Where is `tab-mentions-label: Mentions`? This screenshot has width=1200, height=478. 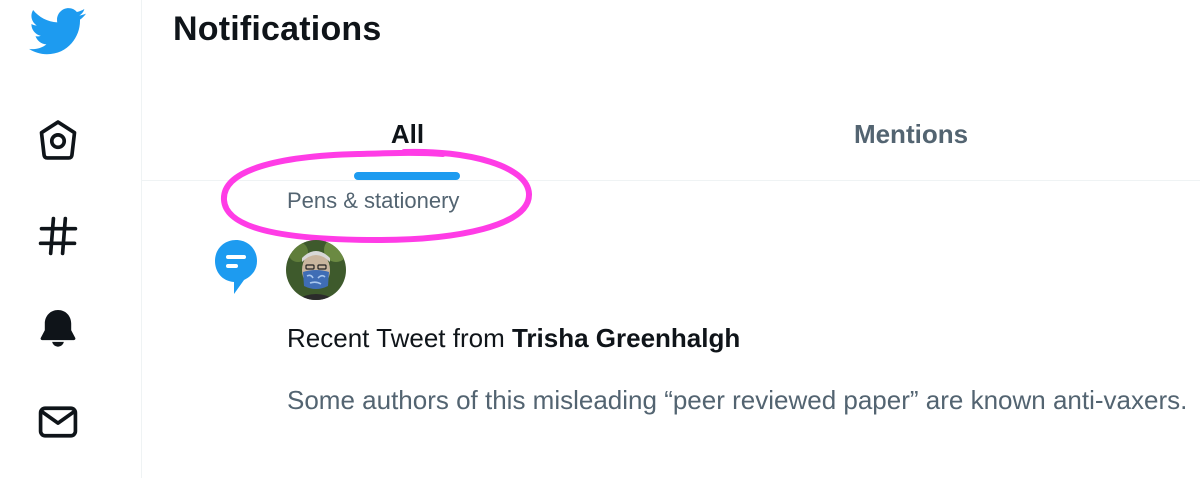
tab-mentions-label: Mentions is located at coordinates (911, 133).